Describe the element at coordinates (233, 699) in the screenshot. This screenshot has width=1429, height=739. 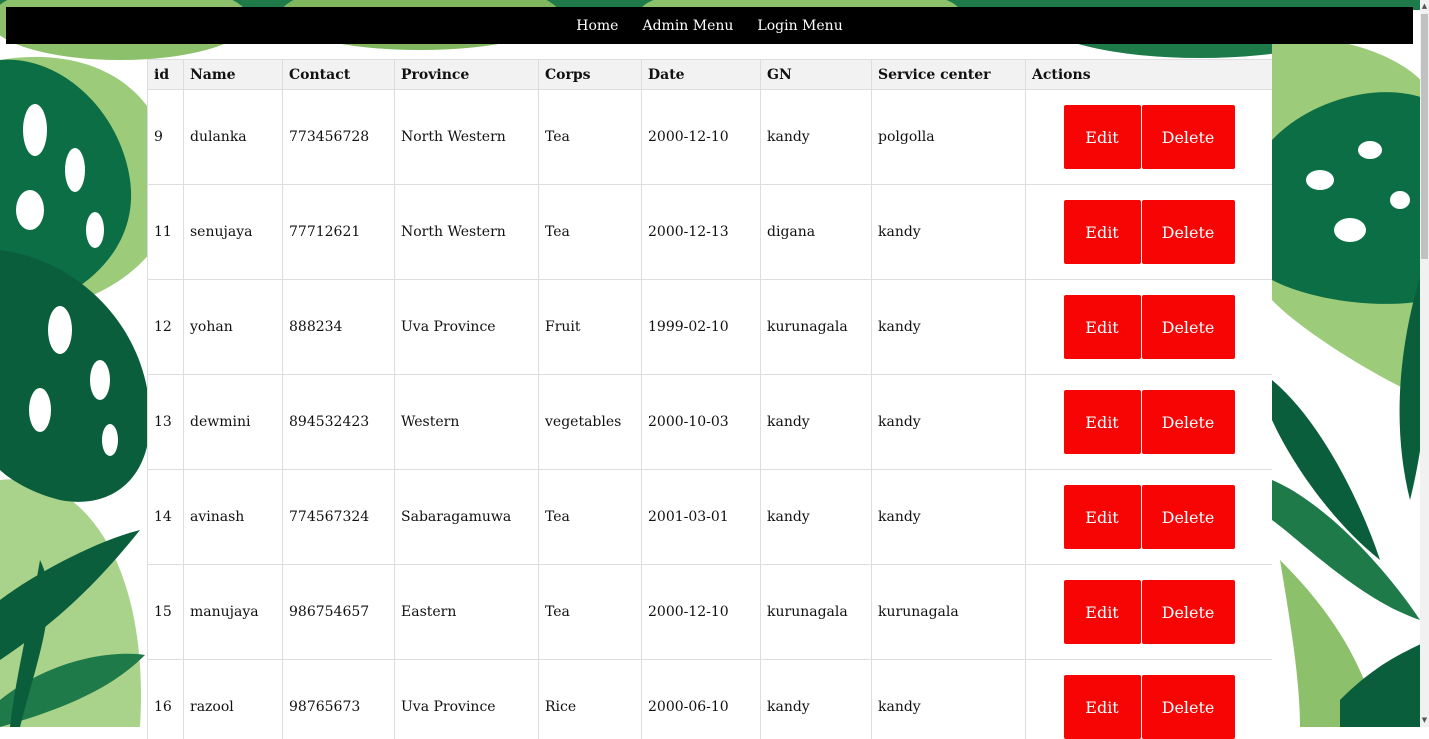
I see `cell-name: razool` at that location.